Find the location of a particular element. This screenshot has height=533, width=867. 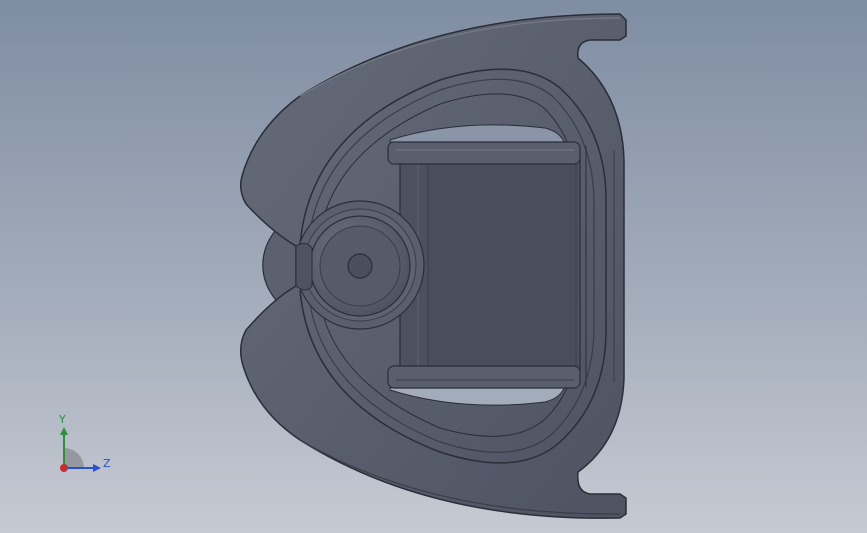

z-axis-label: Z is located at coordinates (107, 463).